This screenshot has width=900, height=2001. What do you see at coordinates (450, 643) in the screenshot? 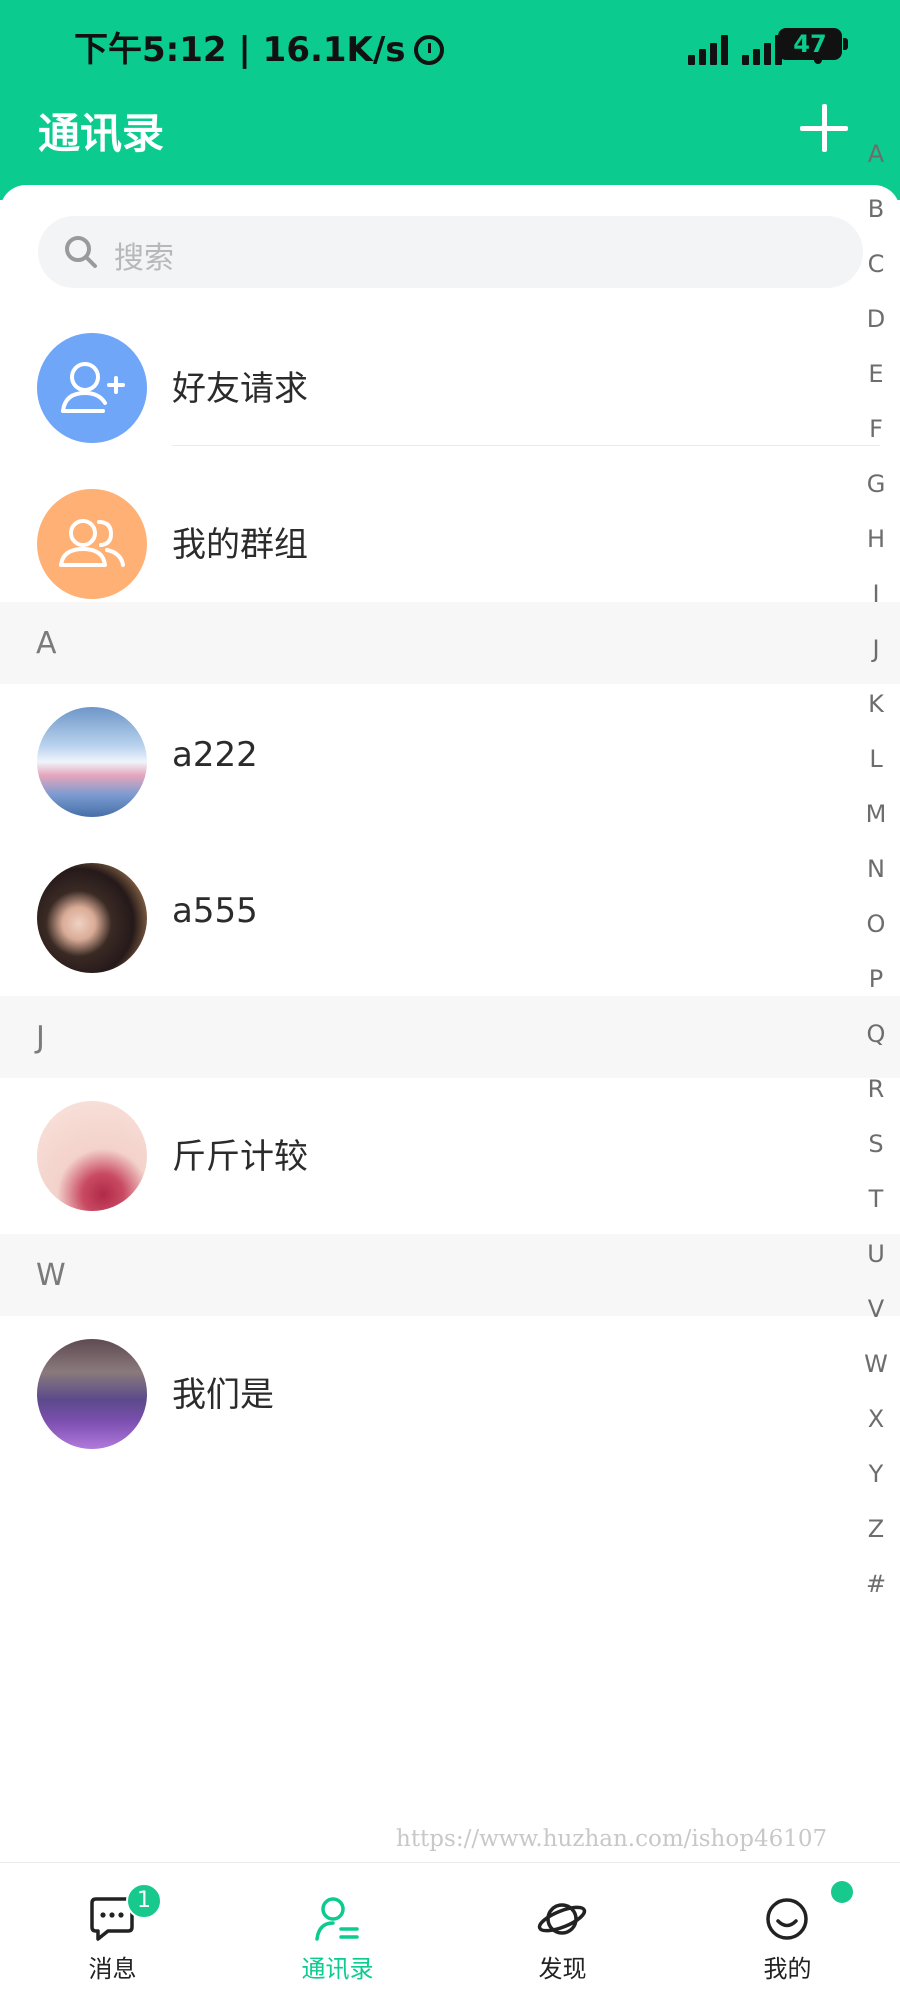
I see `section-header-a: A` at bounding box center [450, 643].